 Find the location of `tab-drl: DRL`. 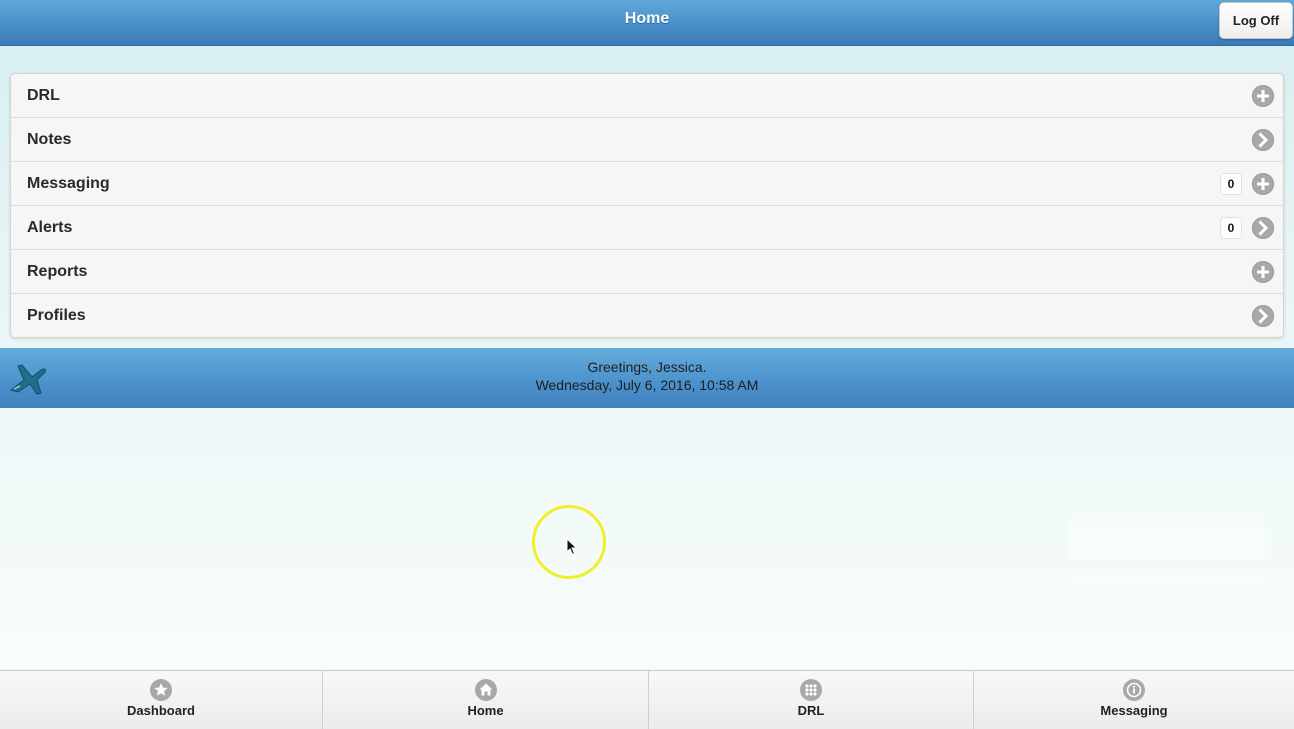

tab-drl: DRL is located at coordinates (810, 700).